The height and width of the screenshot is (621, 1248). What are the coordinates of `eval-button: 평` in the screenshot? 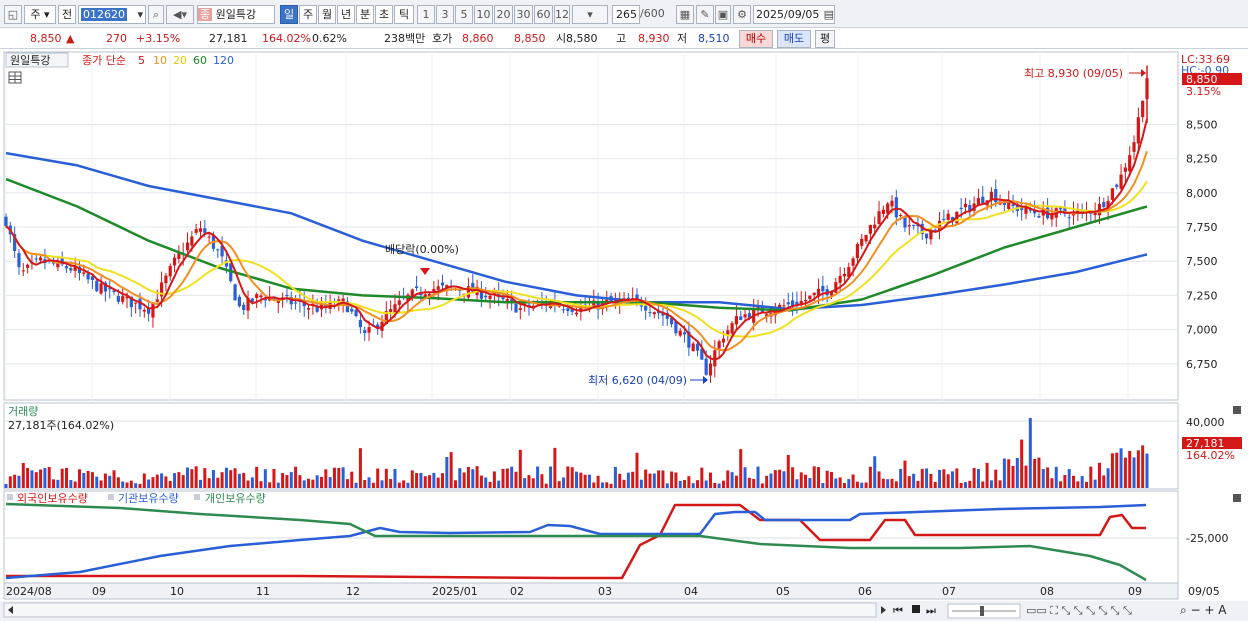 It's located at (825, 39).